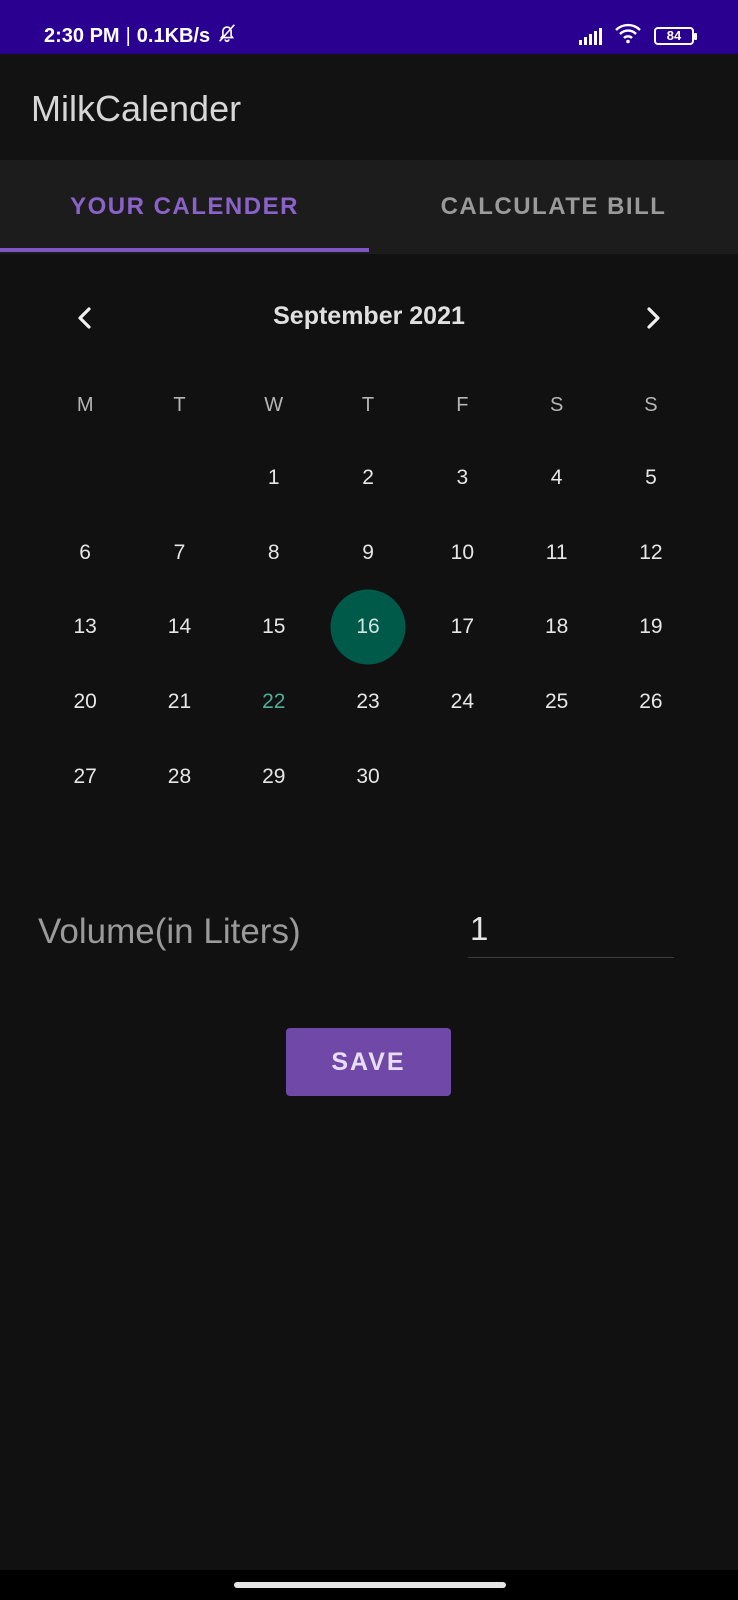 The height and width of the screenshot is (1600, 738). I want to click on calendar-day: 7, so click(179, 552).